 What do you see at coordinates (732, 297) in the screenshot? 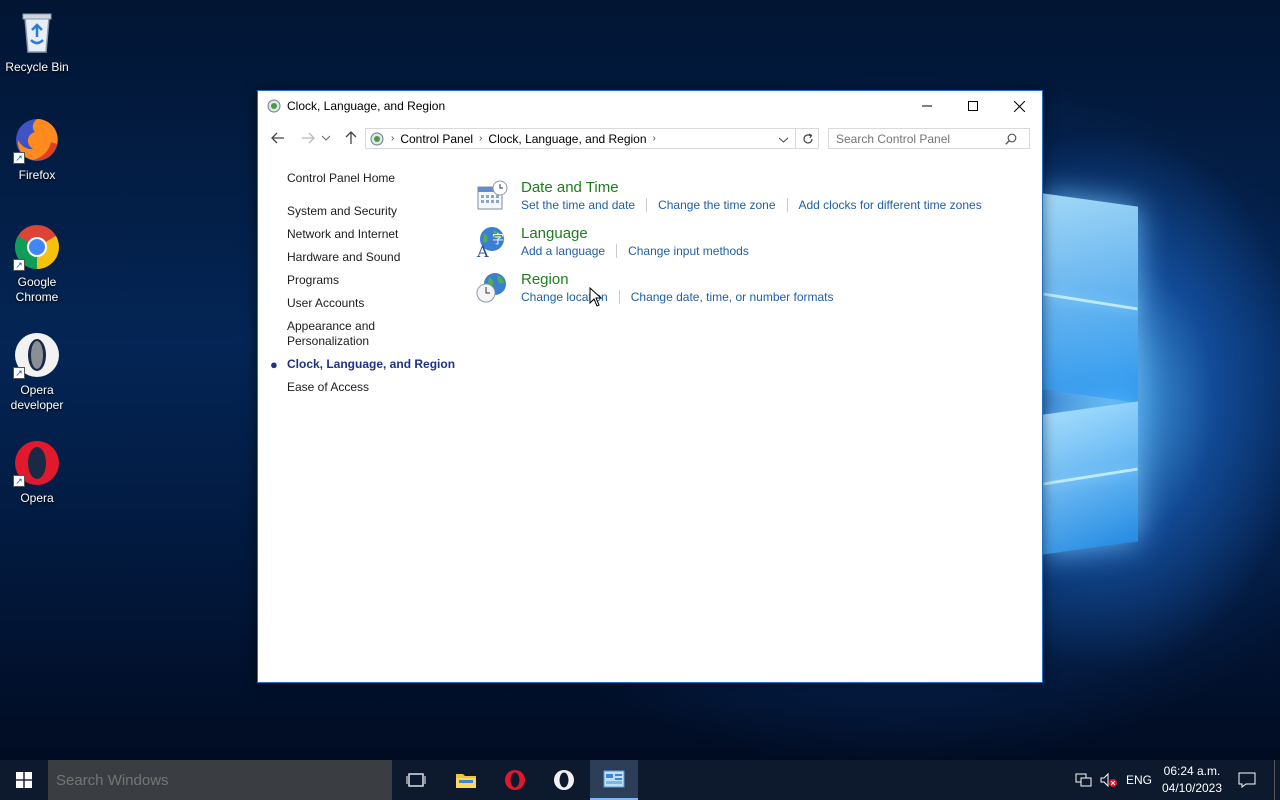
I see `link-change-formats: Change date, time, or number formats` at bounding box center [732, 297].